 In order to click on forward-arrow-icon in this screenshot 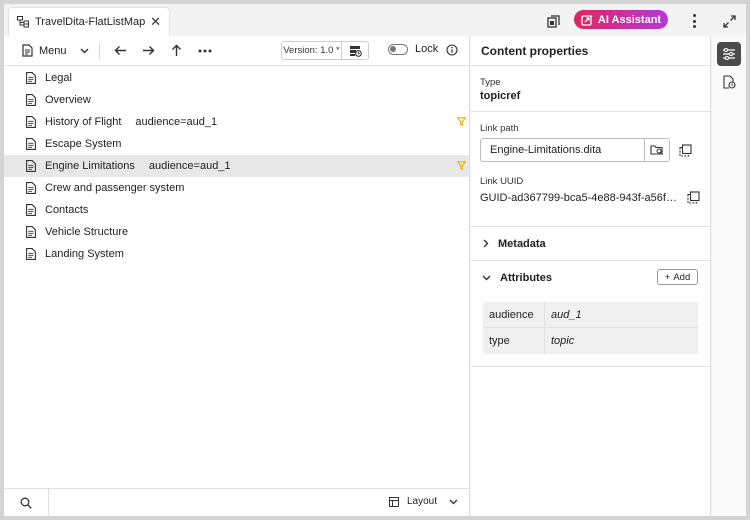, I will do `click(149, 51)`.